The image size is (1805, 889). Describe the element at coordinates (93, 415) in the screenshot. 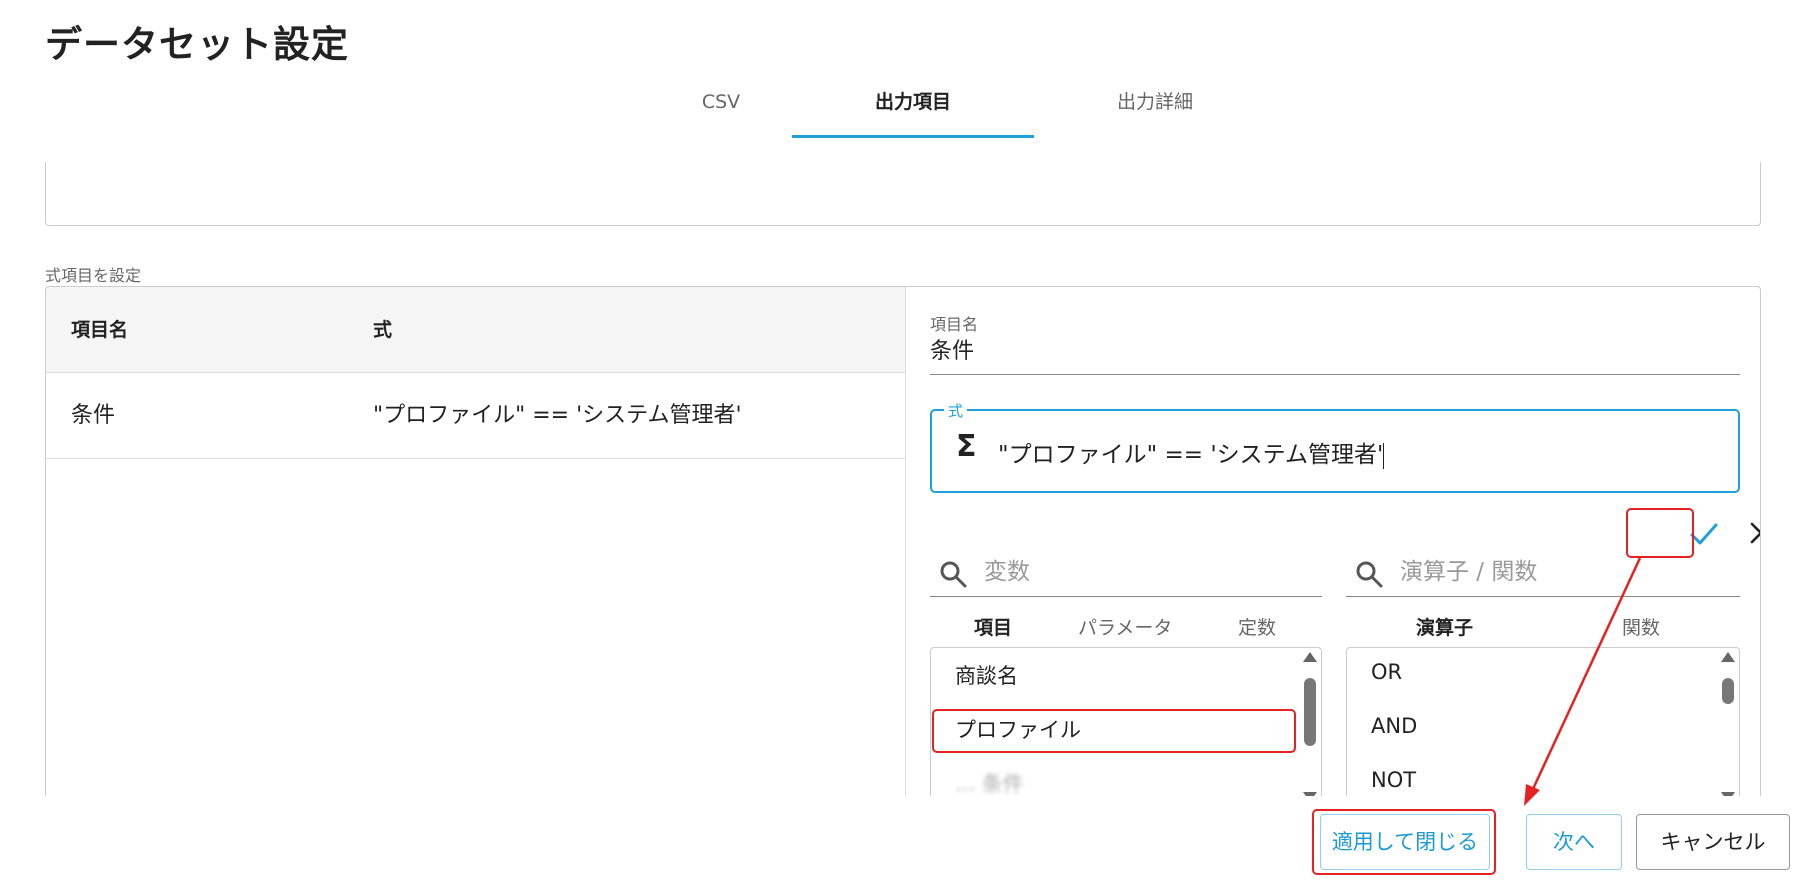

I see `row-name: 条件` at that location.